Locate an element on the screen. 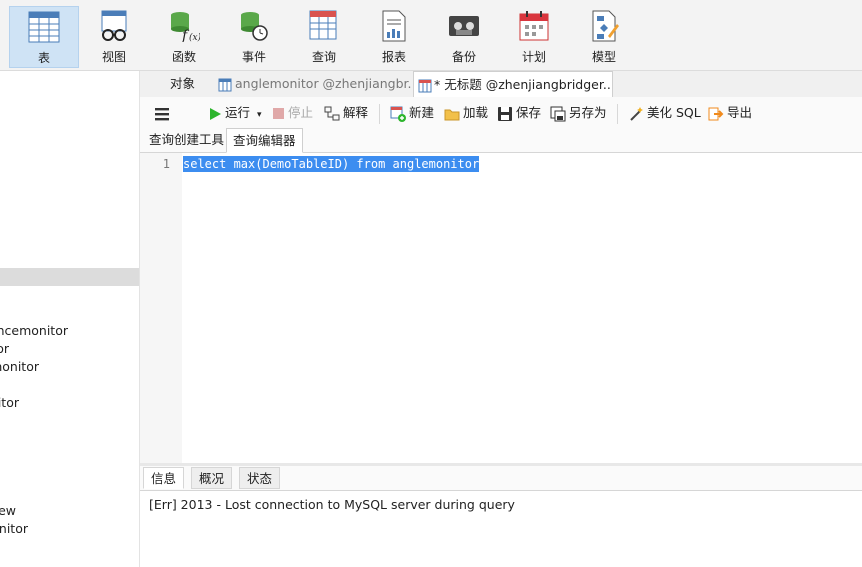 This screenshot has height=567, width=862. menu-button is located at coordinates (163, 113).